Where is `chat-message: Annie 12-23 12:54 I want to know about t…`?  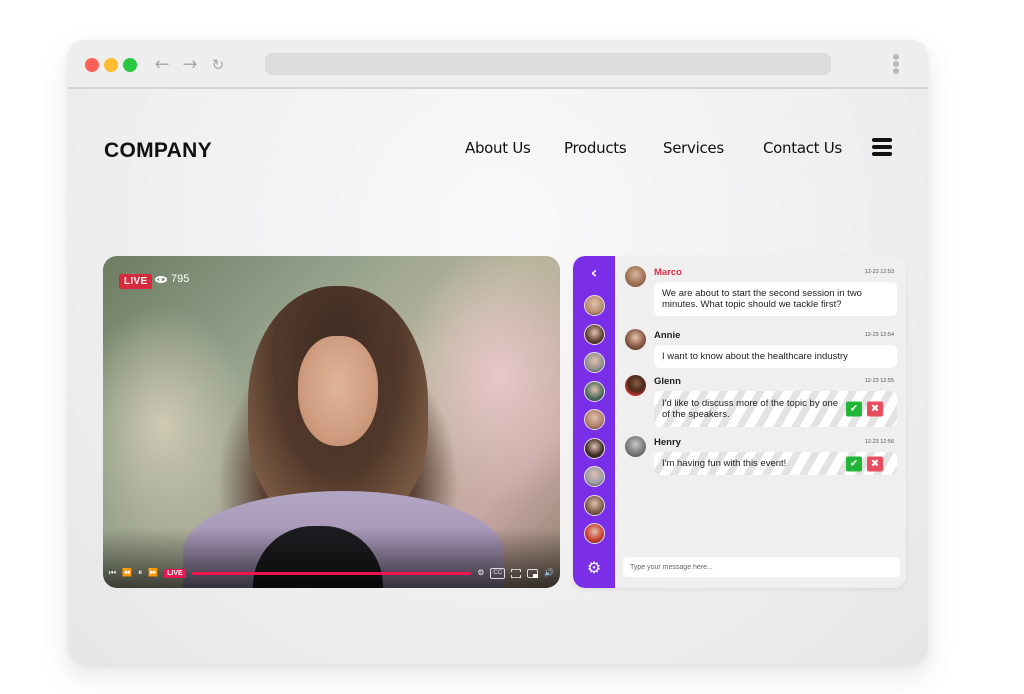
chat-message: Annie 12-23 12:54 I want to know about t… is located at coordinates (761, 349).